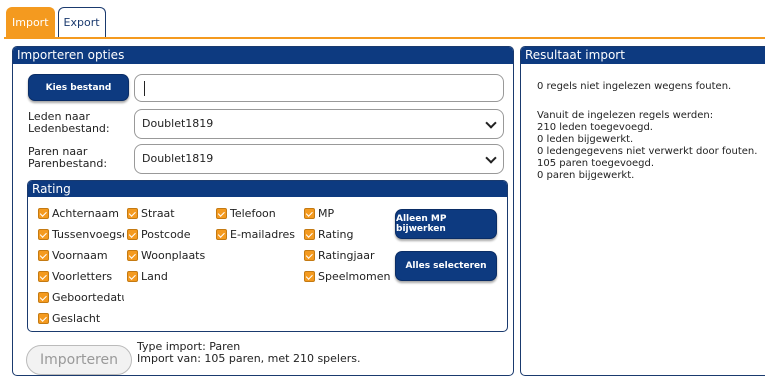  Describe the element at coordinates (144, 88) in the screenshot. I see `text-caret` at that location.